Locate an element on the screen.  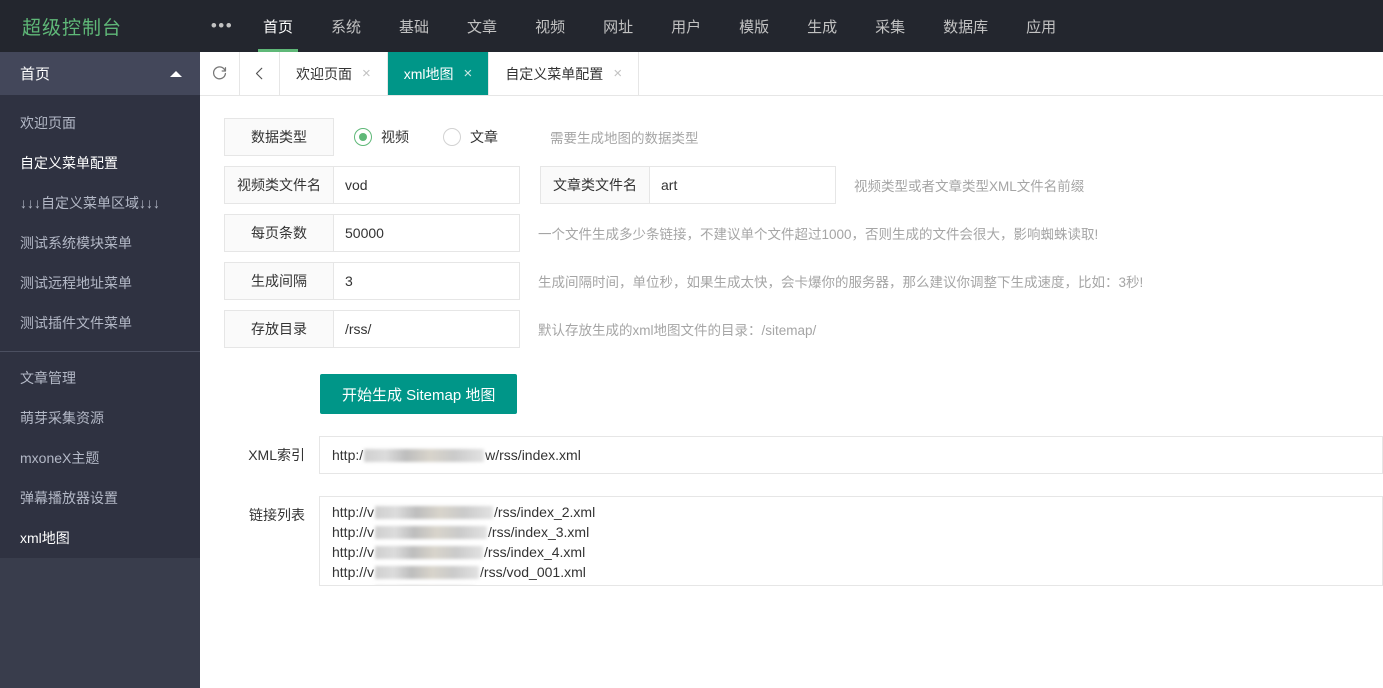
radio-video: 视频 is located at coordinates (381, 137).